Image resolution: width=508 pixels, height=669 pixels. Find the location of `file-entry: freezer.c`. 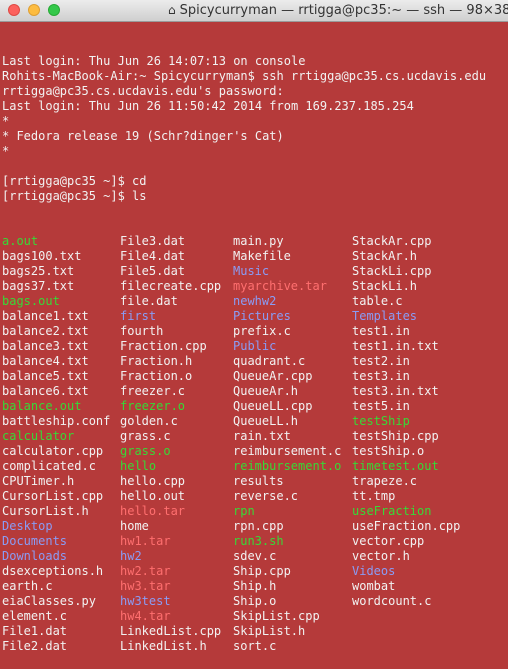

file-entry: freezer.c is located at coordinates (153, 391).